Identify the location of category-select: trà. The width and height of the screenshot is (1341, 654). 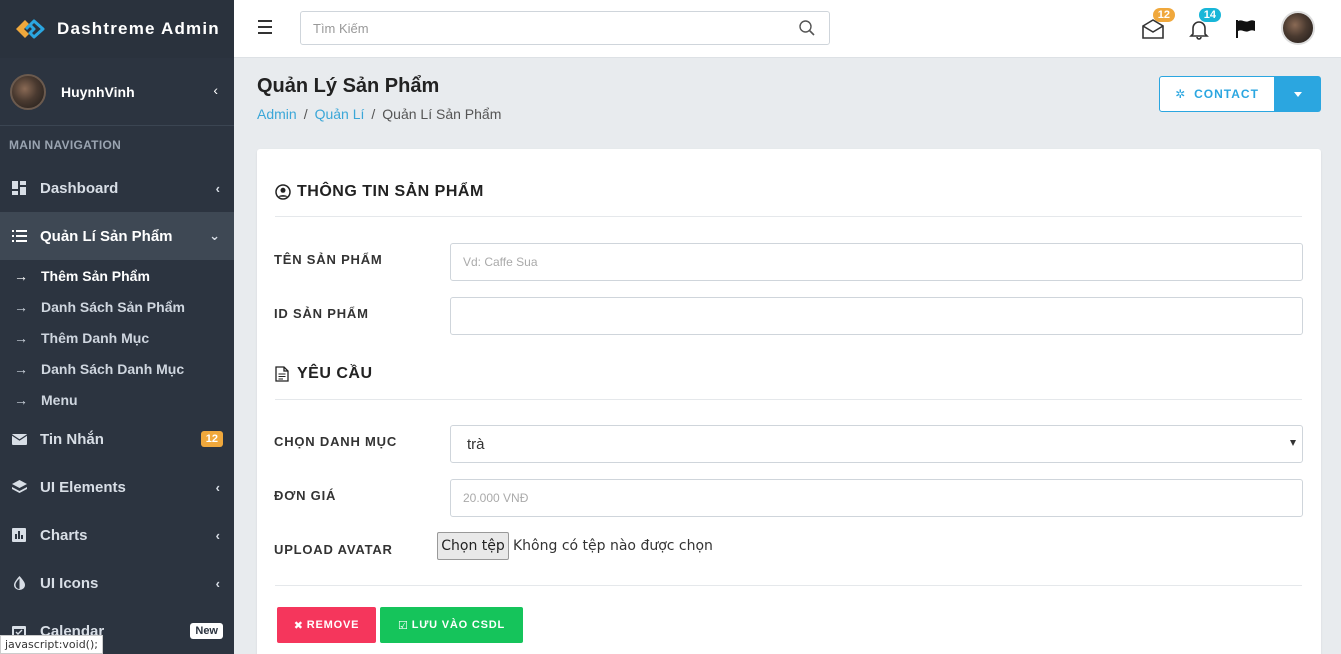
(876, 444).